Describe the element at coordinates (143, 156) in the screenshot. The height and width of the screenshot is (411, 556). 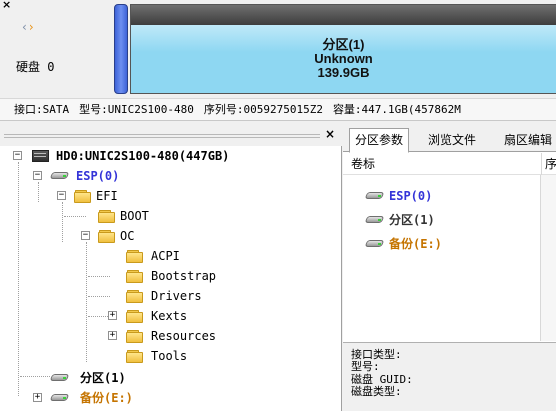
I see `tree-item-label: HD0:UNIC2S100-480(447GB)` at that location.